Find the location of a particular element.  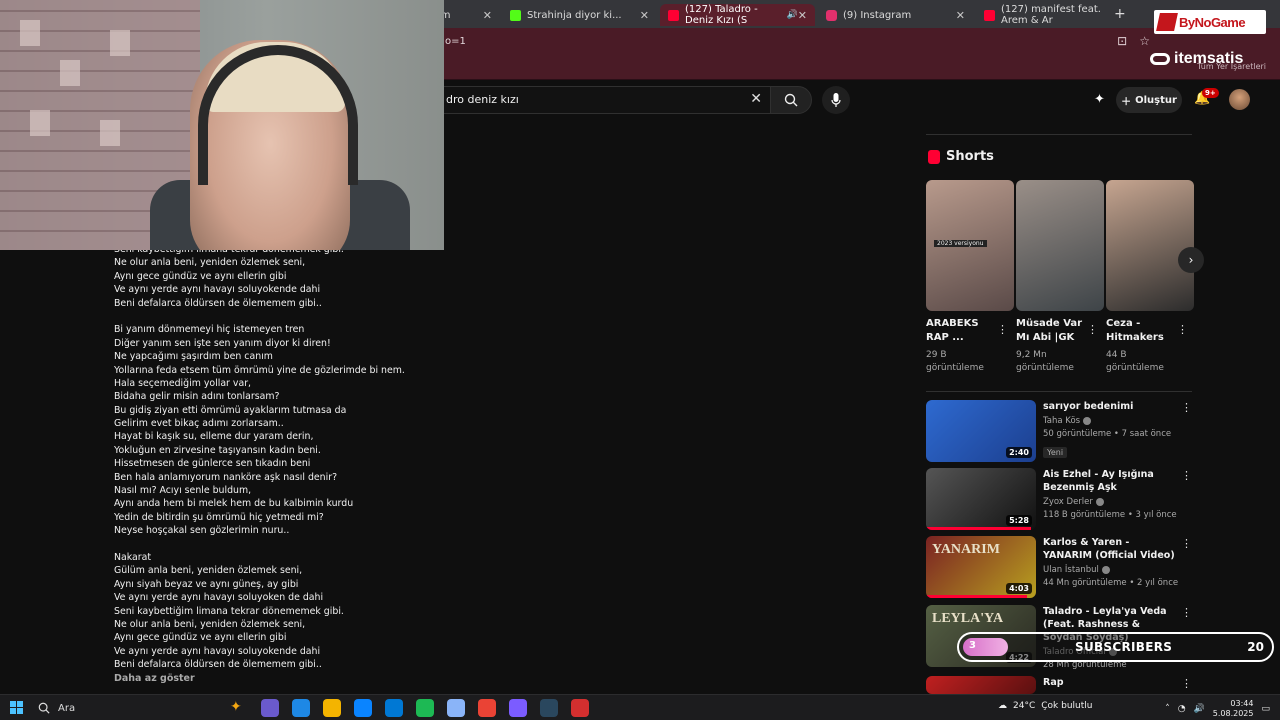

divider is located at coordinates (1059, 134).